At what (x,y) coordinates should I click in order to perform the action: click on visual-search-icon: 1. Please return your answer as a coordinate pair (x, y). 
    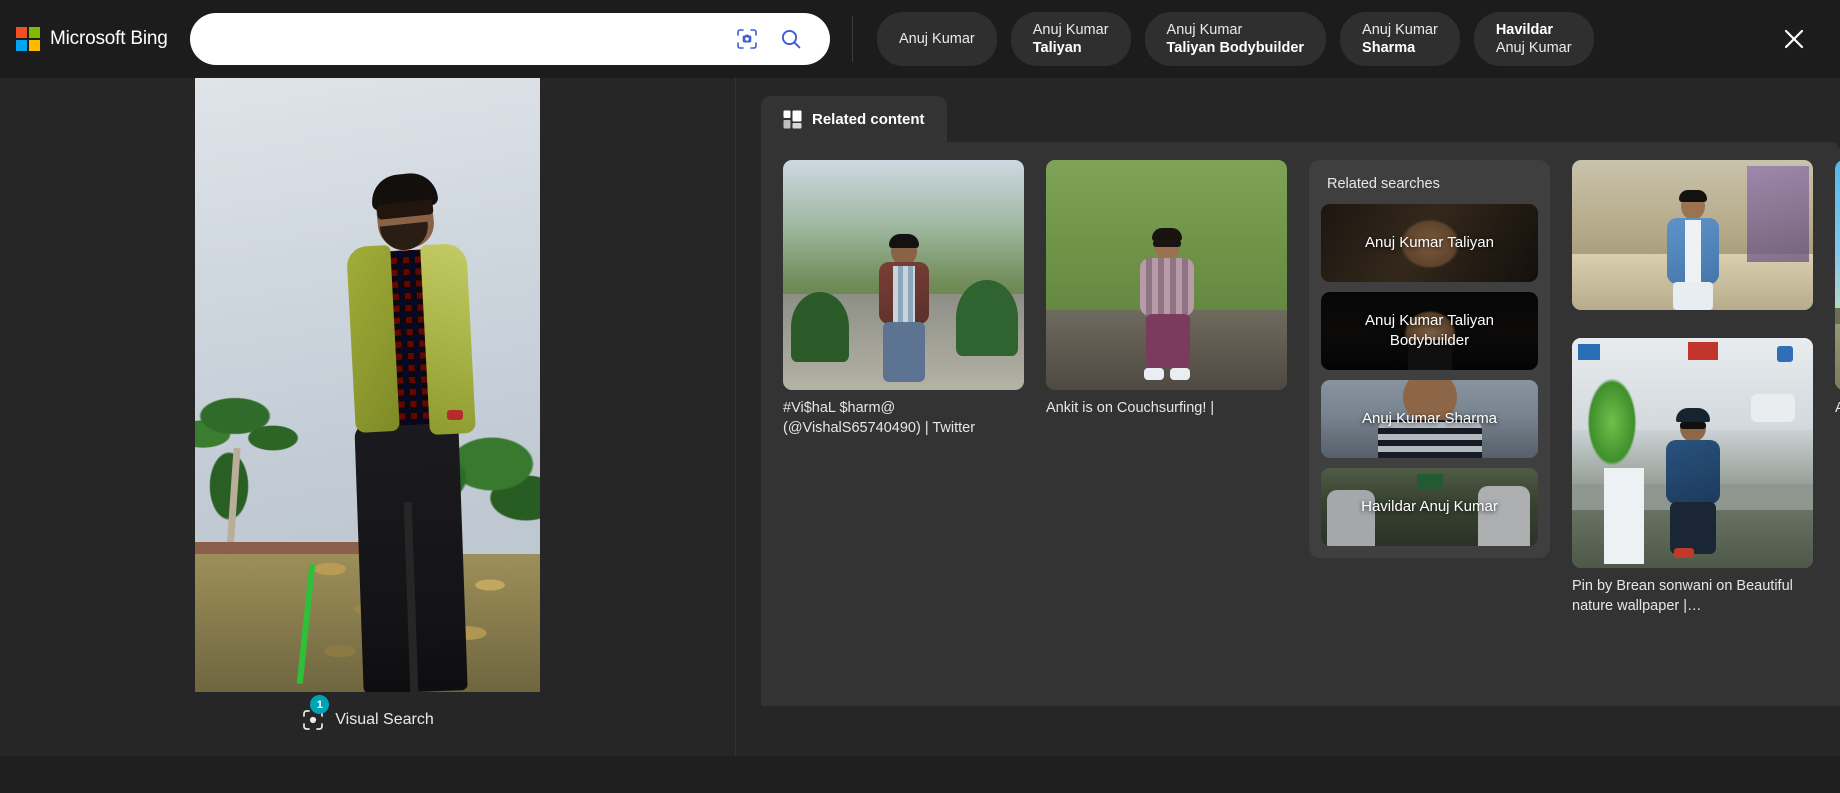
    Looking at the image, I should click on (315, 713).